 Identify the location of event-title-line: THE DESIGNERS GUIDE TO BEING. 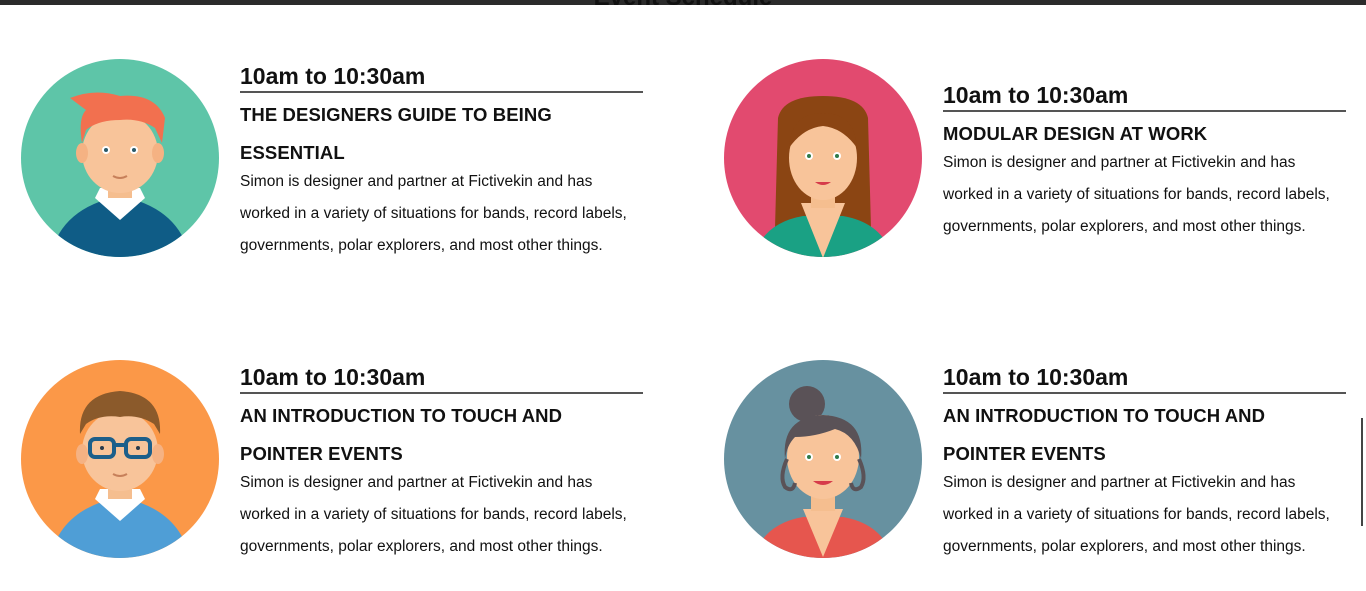
(396, 114).